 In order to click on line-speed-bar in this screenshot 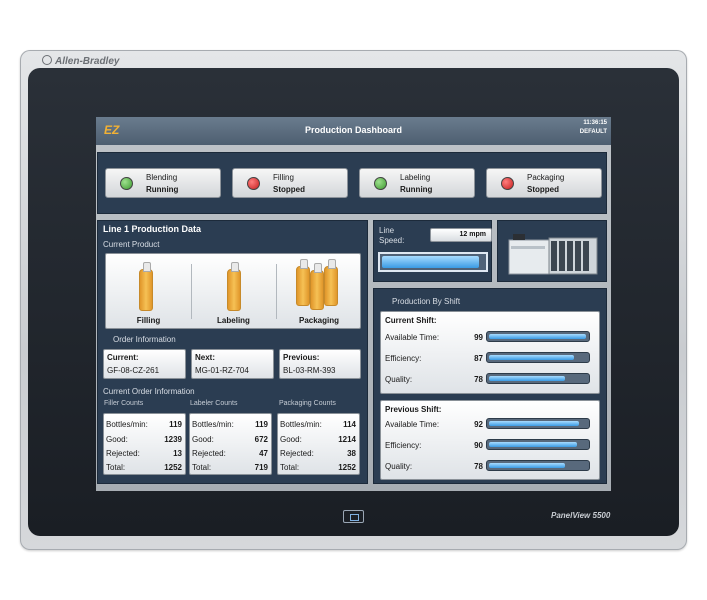, I will do `click(433, 262)`.